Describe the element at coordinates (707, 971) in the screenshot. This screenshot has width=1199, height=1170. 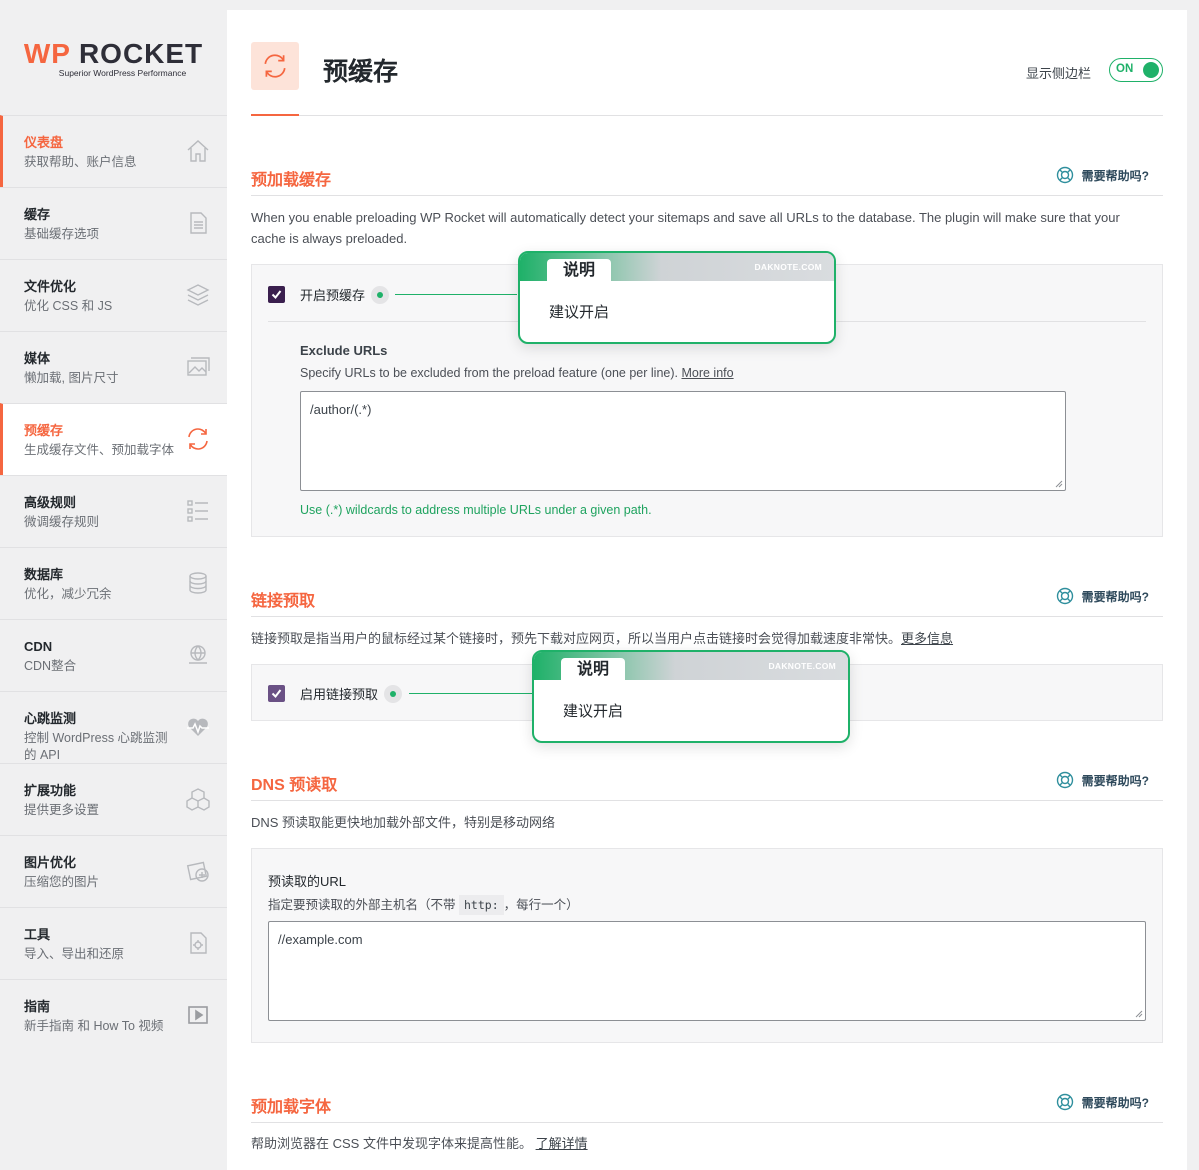
I see `dns-urls-textarea: //example.com` at that location.